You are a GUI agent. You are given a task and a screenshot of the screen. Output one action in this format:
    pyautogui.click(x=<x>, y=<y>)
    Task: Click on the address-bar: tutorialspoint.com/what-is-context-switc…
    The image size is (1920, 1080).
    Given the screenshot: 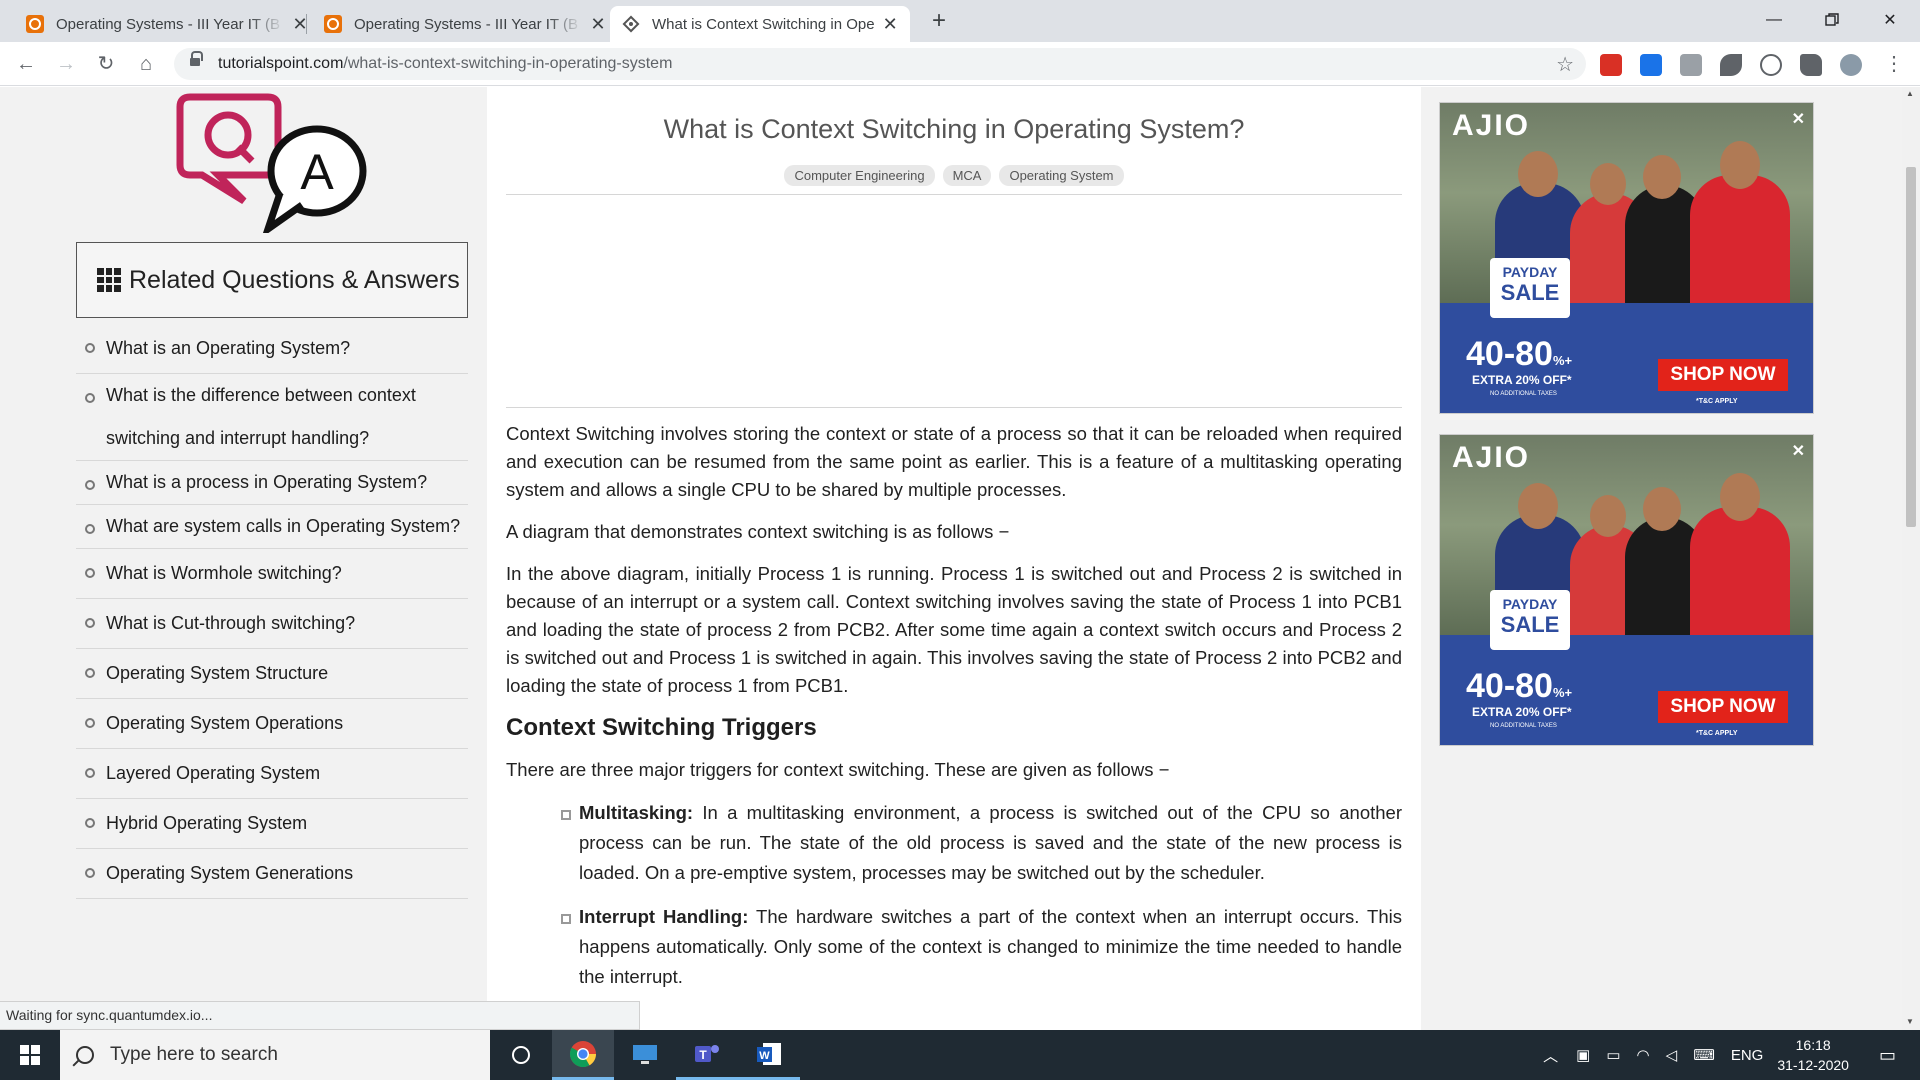 What is the action you would take?
    pyautogui.click(x=880, y=64)
    